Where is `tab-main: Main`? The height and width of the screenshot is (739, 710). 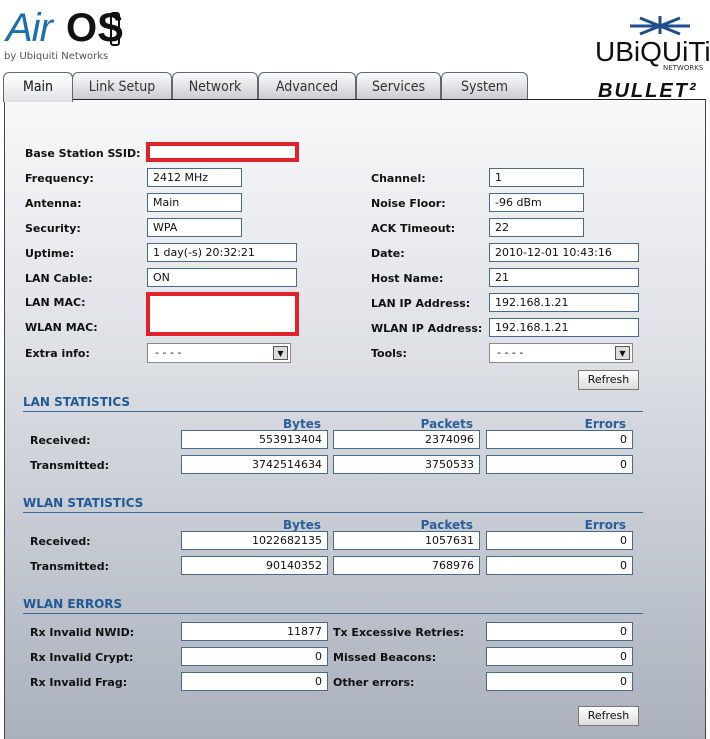 tab-main: Main is located at coordinates (38, 87).